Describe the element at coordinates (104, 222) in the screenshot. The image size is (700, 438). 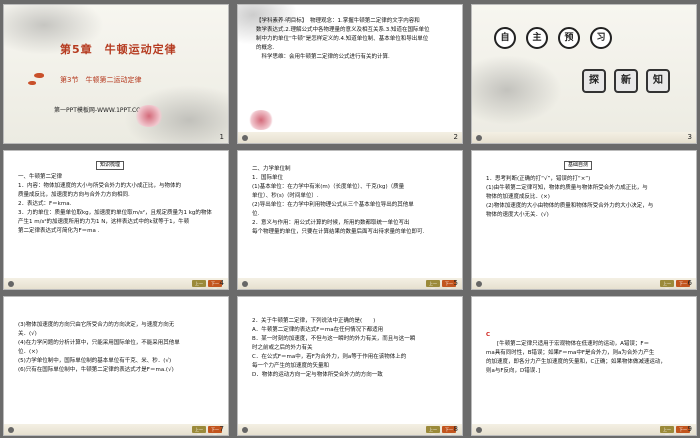
I see `text-line: 产生1 m/s²的加速度所用的力为1 N，这样表达式中的k就等于1，牛顿` at that location.